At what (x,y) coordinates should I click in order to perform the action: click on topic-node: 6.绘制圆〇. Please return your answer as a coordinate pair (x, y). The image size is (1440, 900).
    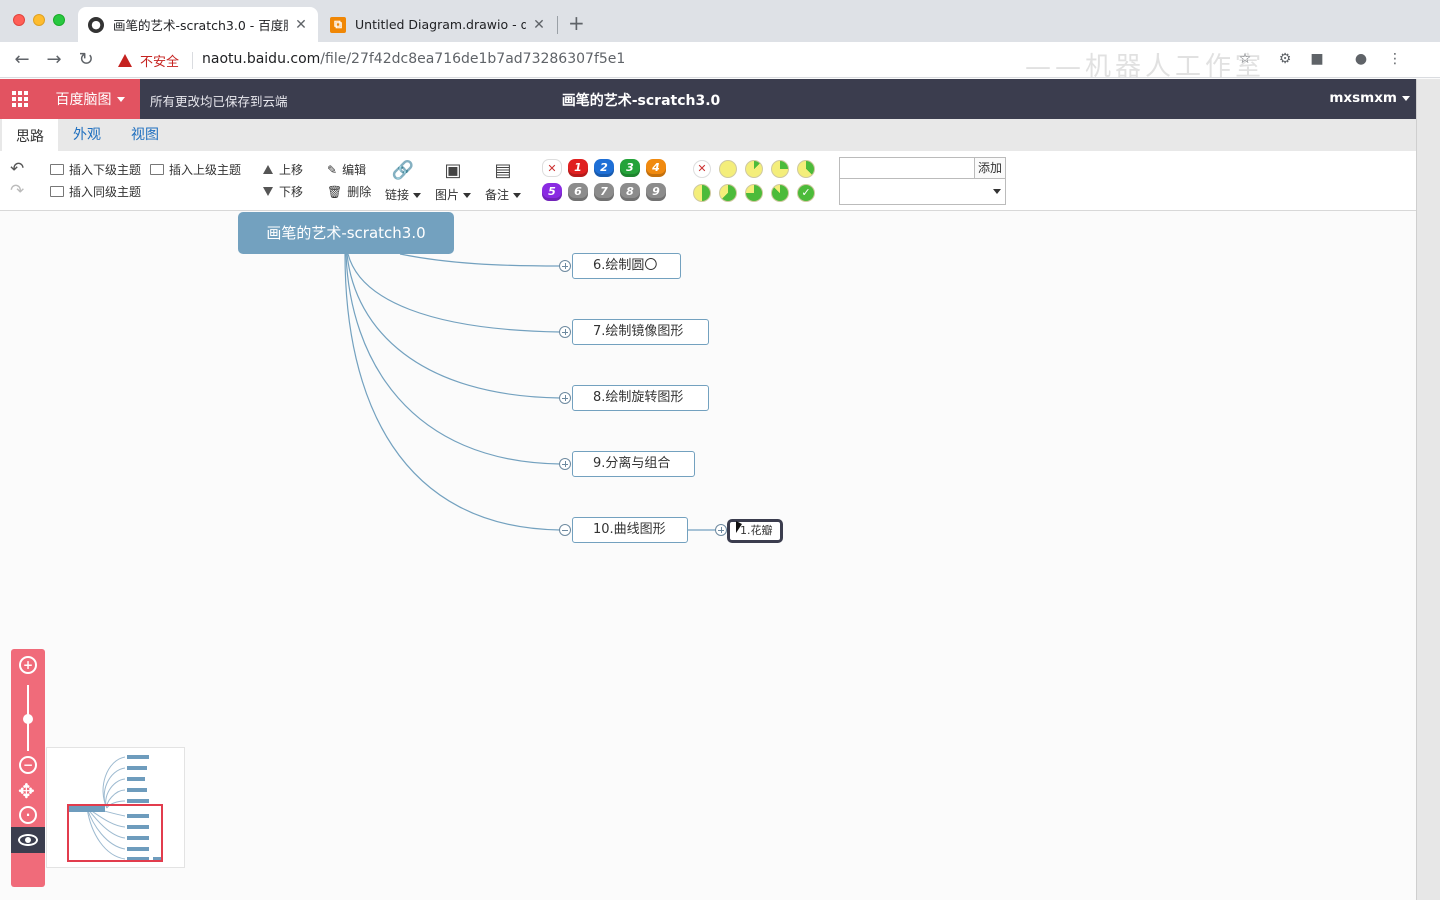
    Looking at the image, I should click on (626, 266).